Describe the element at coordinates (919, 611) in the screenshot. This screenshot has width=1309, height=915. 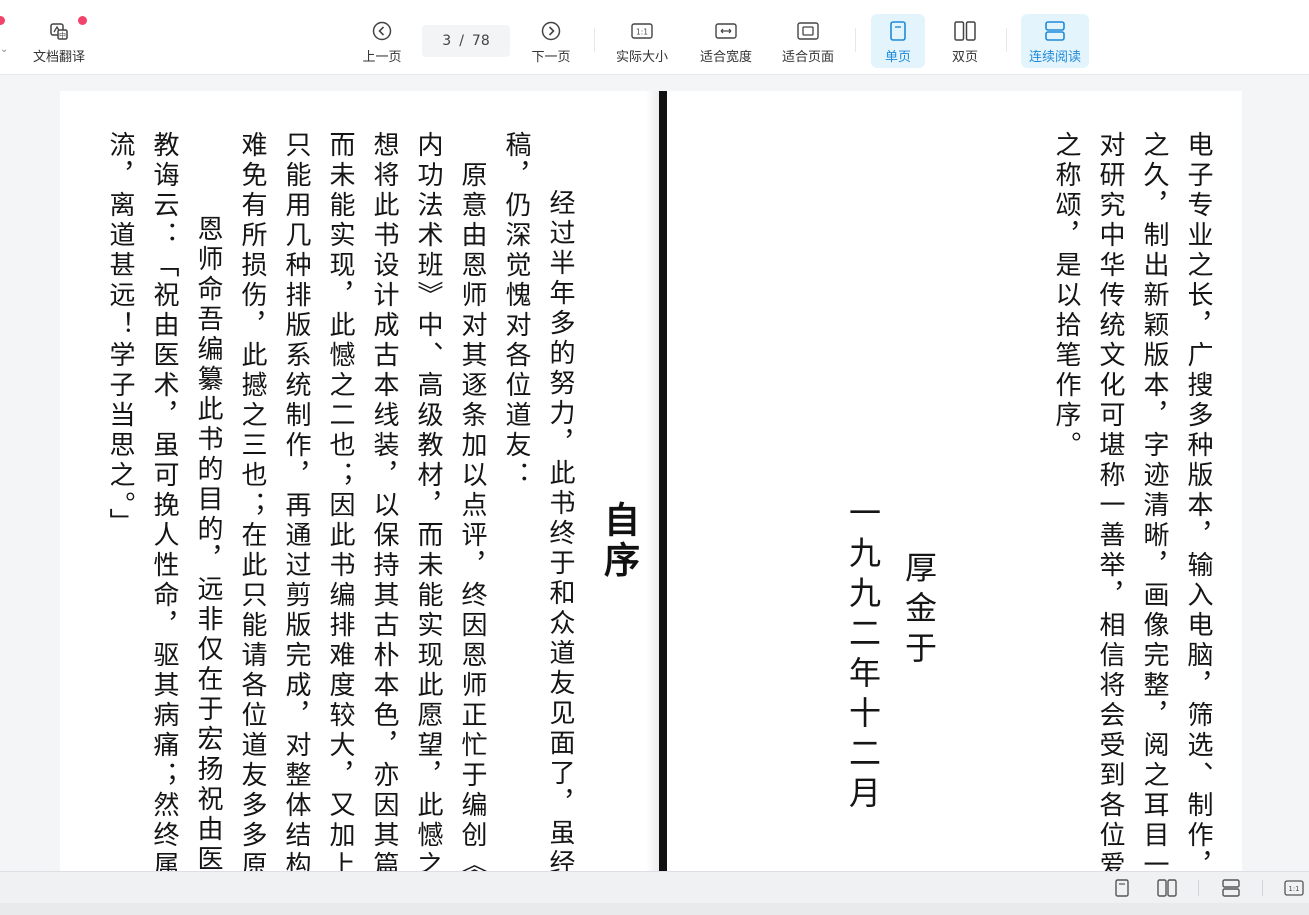
I see `author-signature: 厚金于` at that location.